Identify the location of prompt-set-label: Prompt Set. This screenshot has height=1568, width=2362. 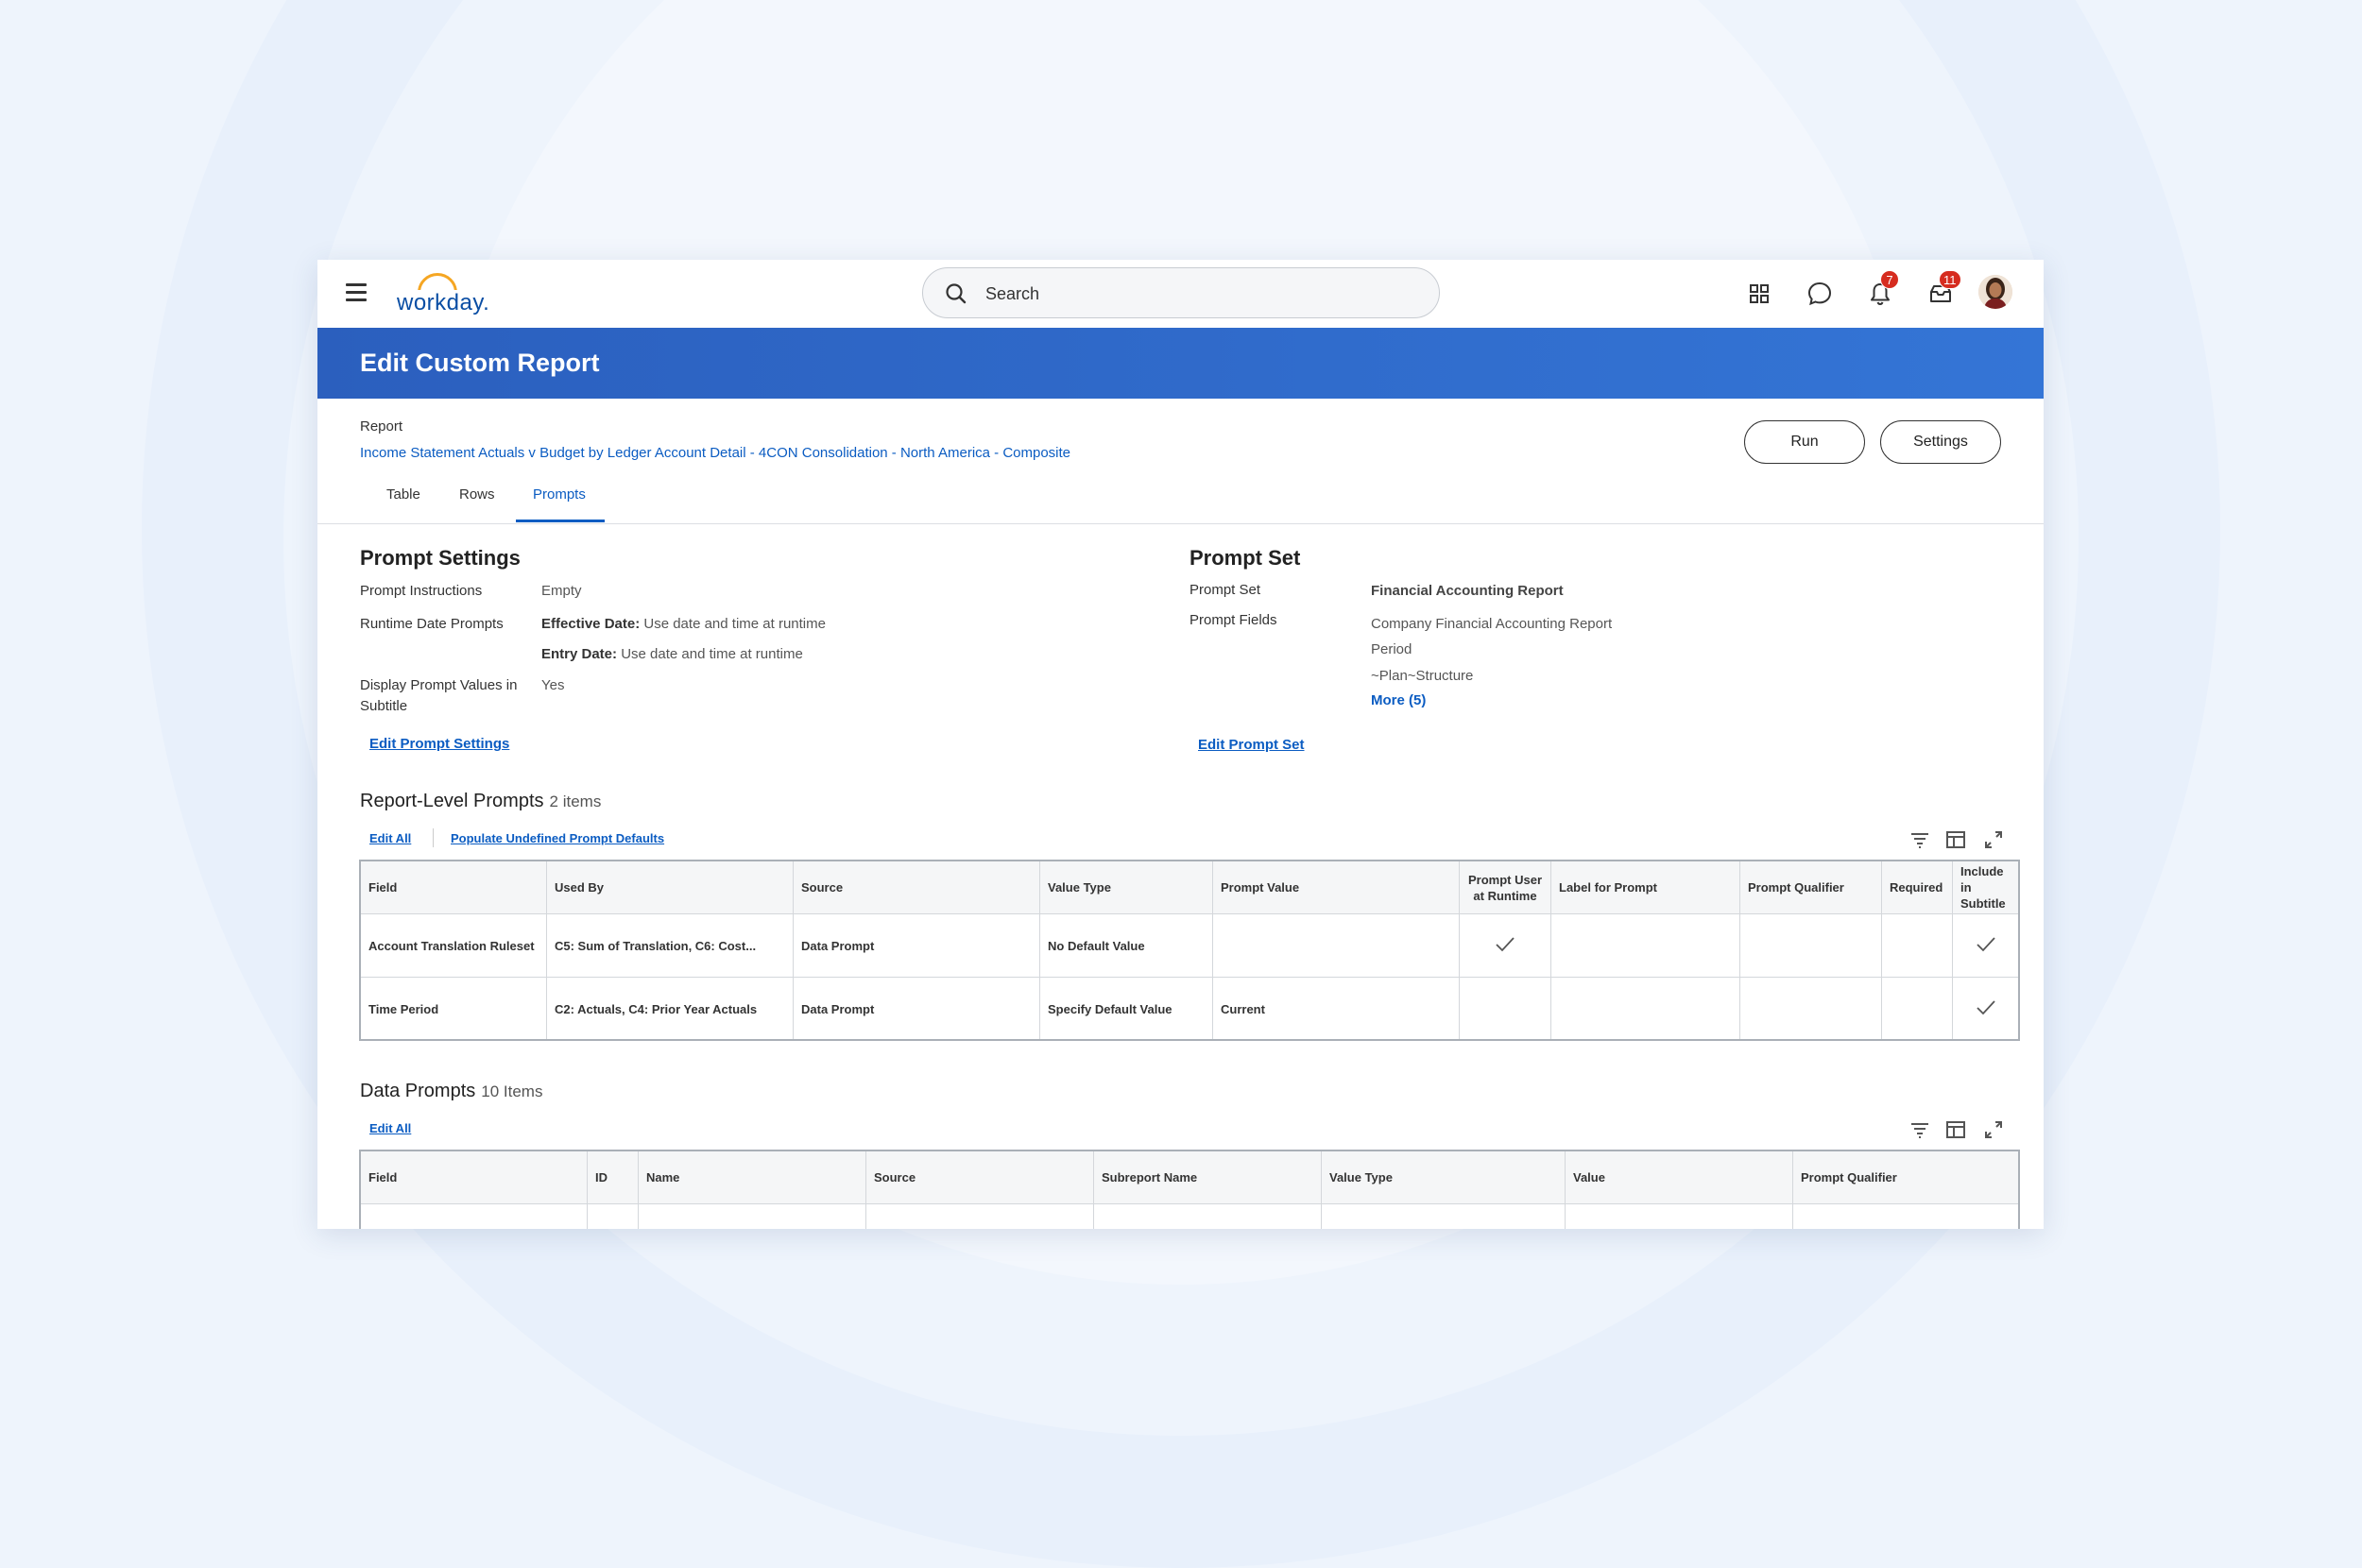
(1225, 590).